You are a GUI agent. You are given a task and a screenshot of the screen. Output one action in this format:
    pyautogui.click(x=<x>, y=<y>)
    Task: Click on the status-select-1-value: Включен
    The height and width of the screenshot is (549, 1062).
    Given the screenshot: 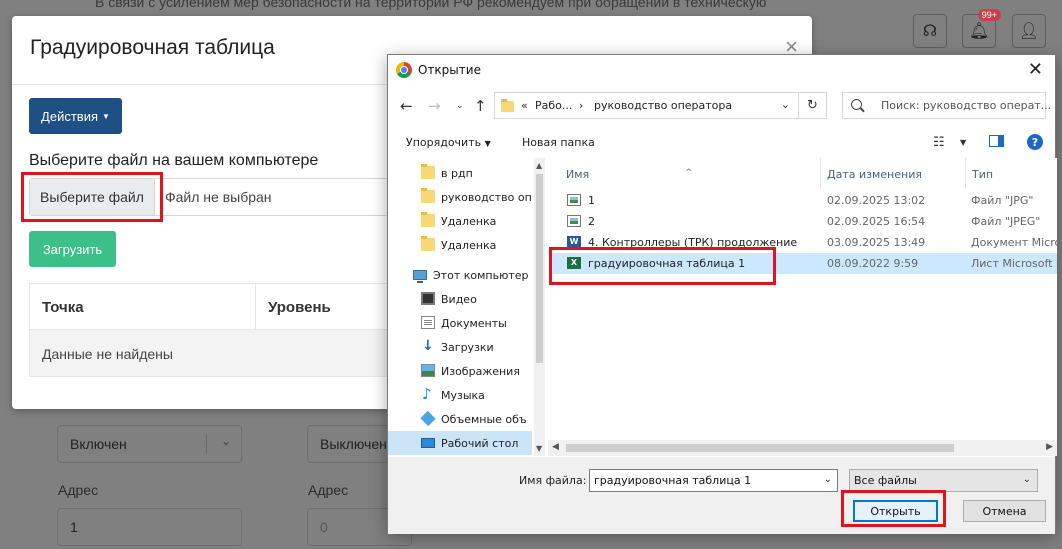 What is the action you would take?
    pyautogui.click(x=98, y=444)
    